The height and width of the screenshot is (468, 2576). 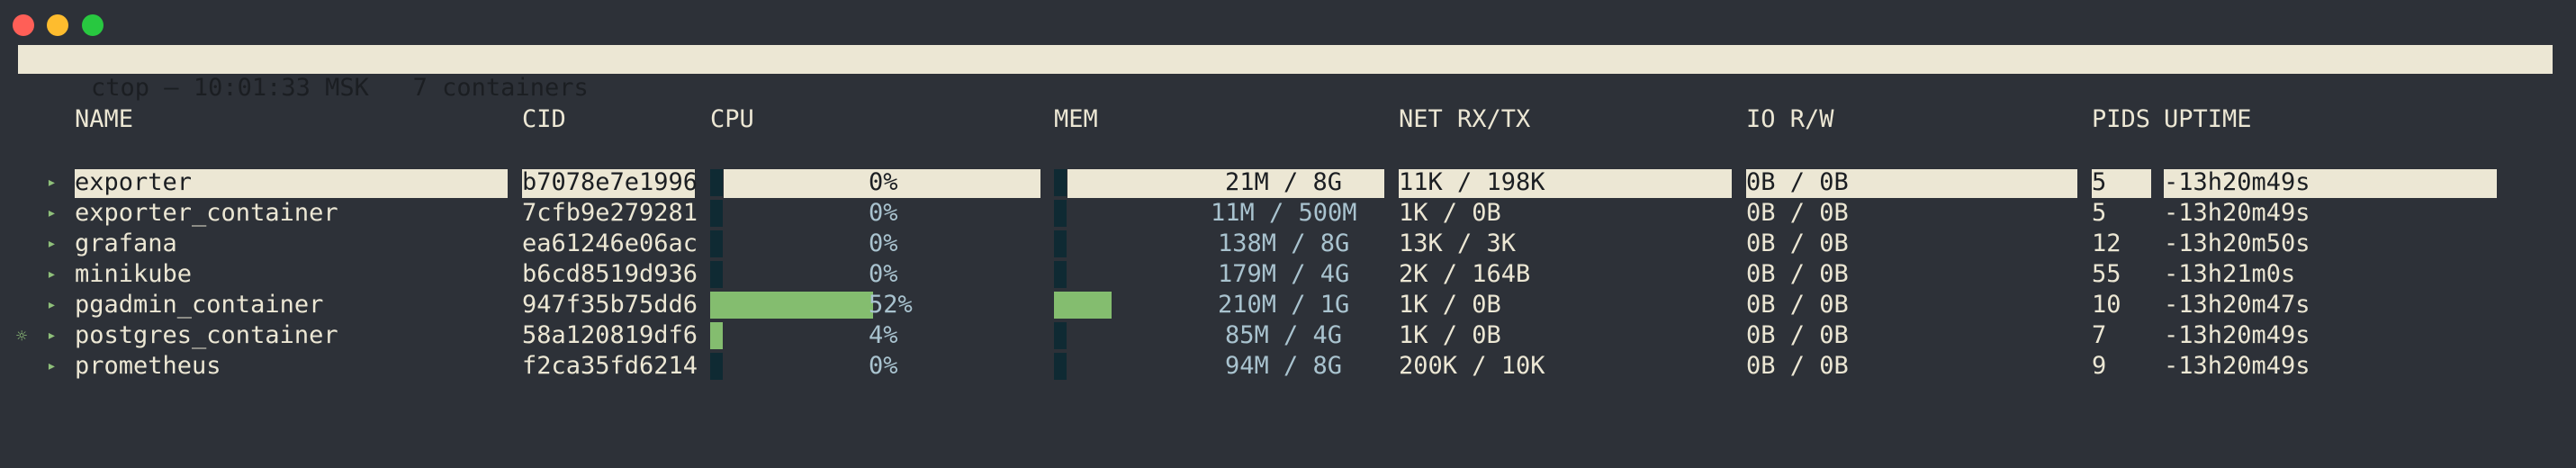 What do you see at coordinates (1083, 305) in the screenshot?
I see `mem-meter-fill` at bounding box center [1083, 305].